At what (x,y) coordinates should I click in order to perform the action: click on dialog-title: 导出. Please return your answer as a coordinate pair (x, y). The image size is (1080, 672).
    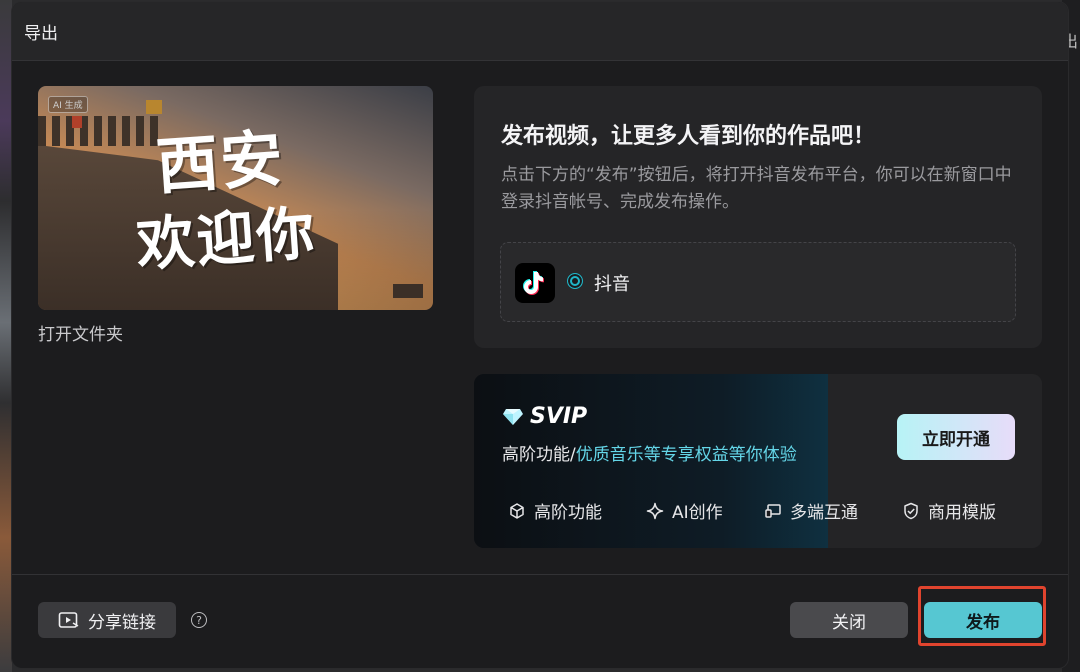
    Looking at the image, I should click on (41, 34).